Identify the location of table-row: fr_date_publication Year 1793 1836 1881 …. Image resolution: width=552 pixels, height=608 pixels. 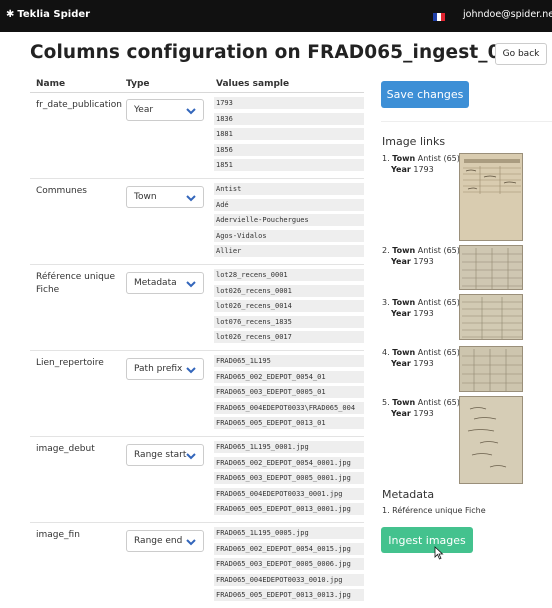
(197, 136).